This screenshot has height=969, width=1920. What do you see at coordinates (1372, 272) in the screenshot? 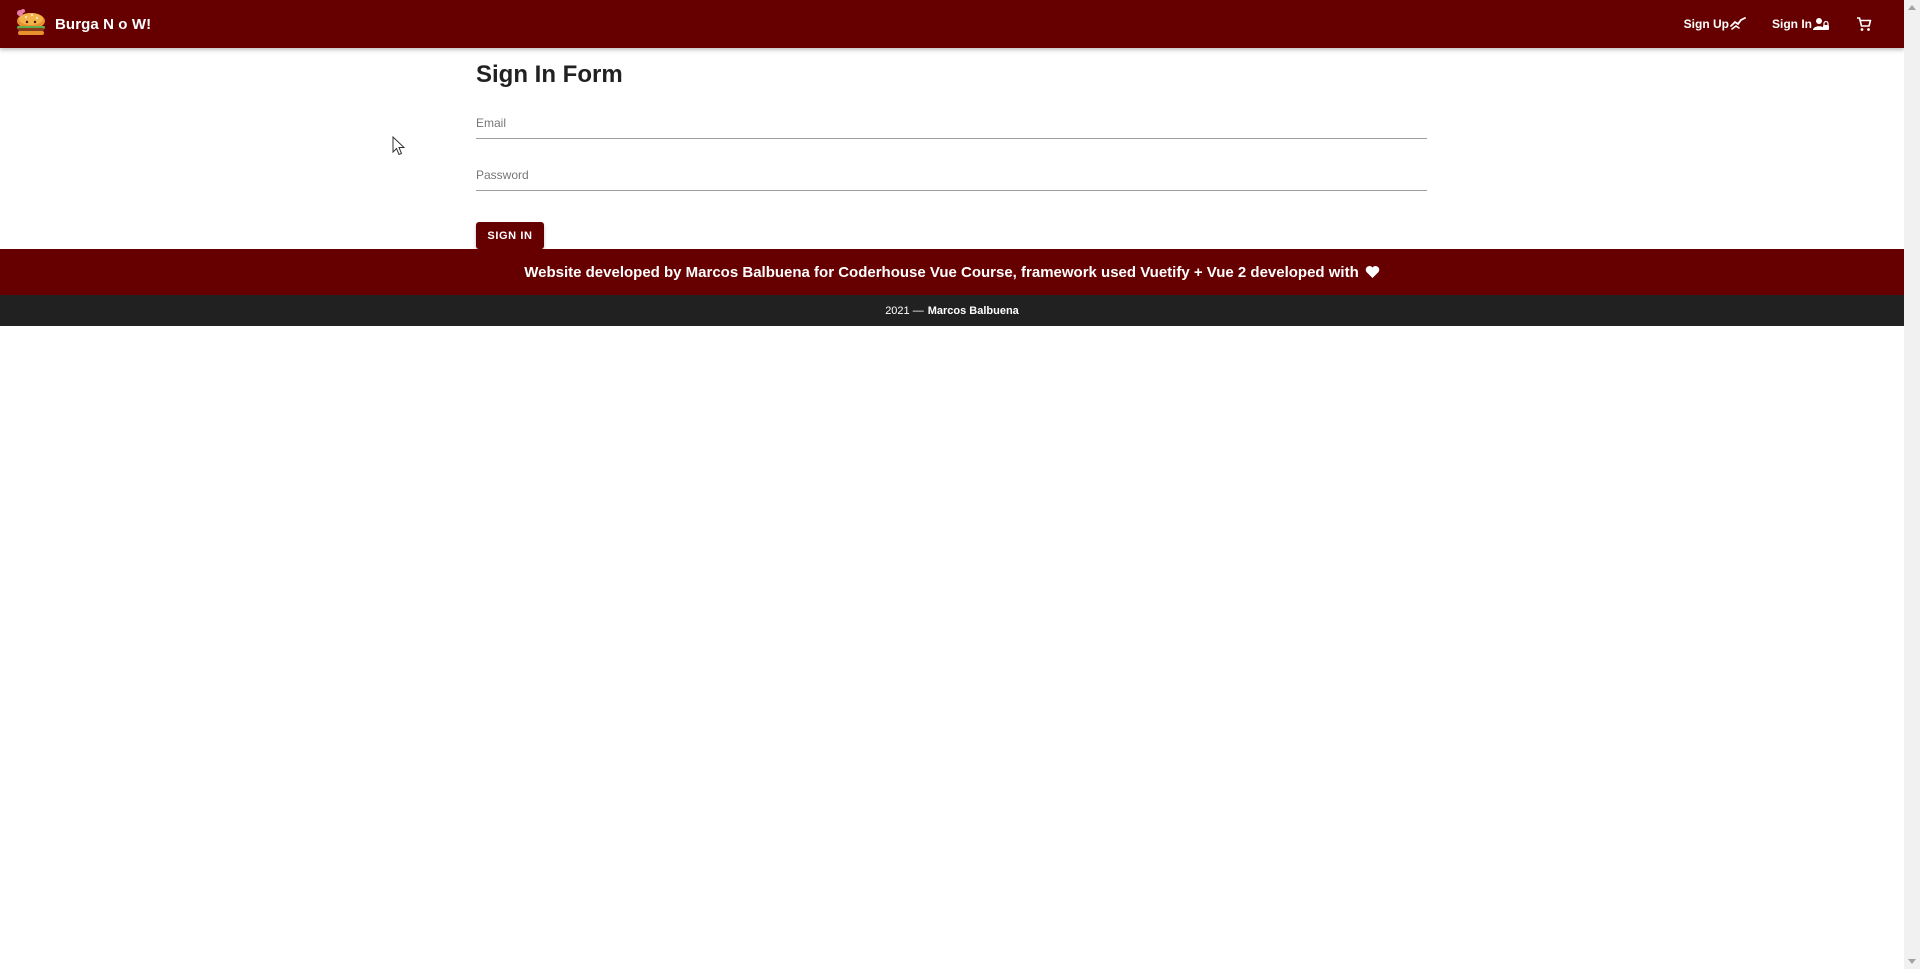
I see `heart-icon` at bounding box center [1372, 272].